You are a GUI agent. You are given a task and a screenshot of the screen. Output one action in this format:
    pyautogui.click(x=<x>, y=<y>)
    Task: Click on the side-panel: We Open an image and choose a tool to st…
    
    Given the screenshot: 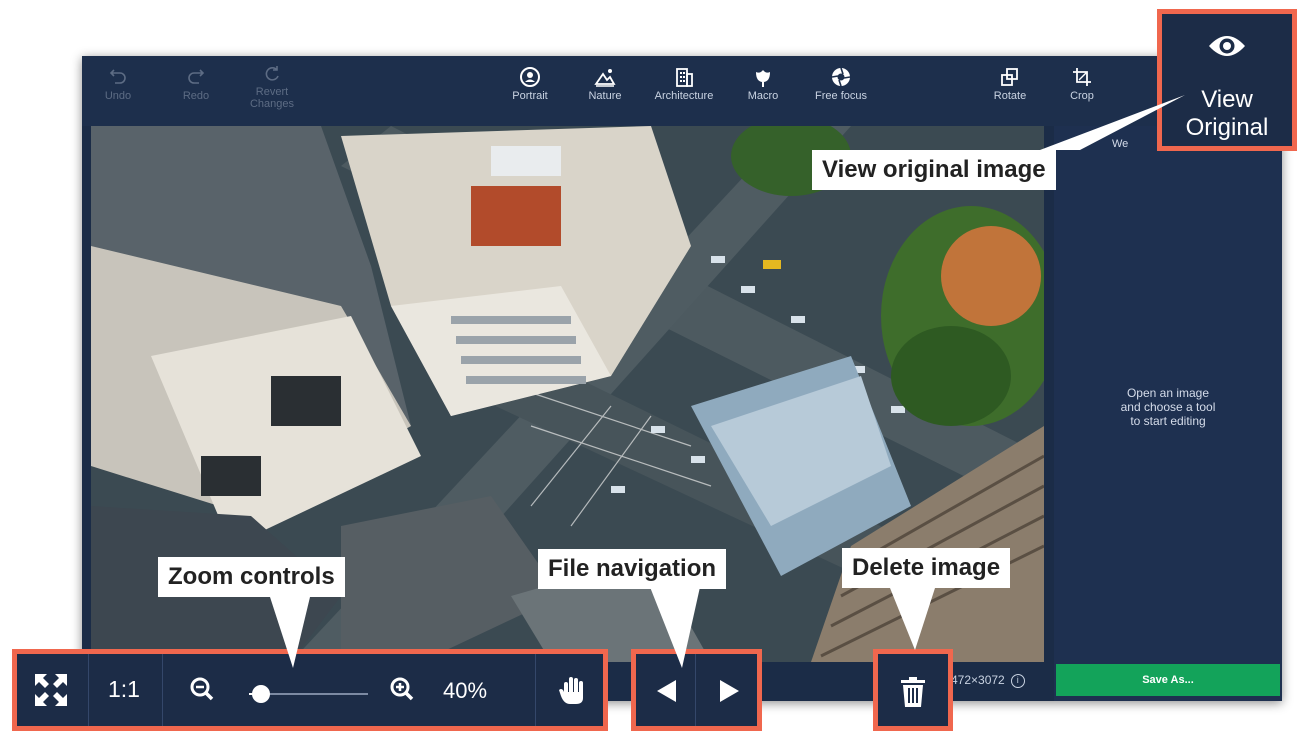 What is the action you would take?
    pyautogui.click(x=1168, y=413)
    